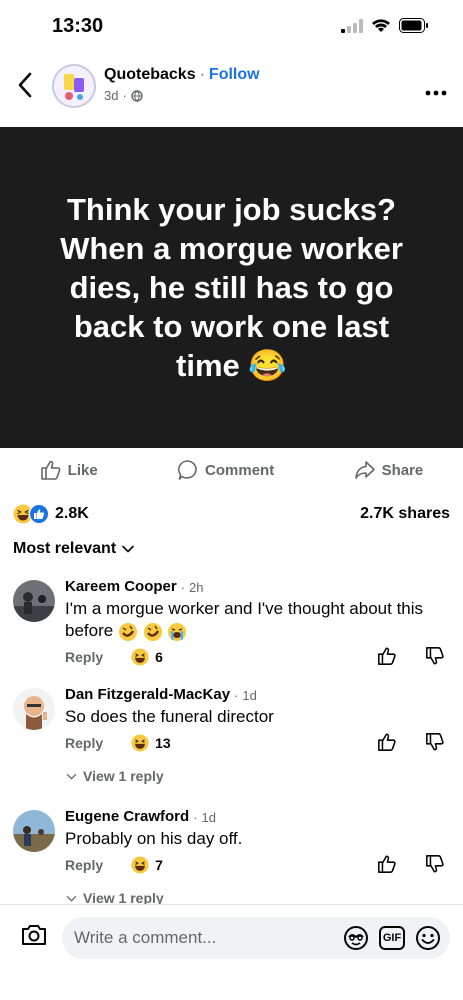  I want to click on share-icon, so click(364, 470).